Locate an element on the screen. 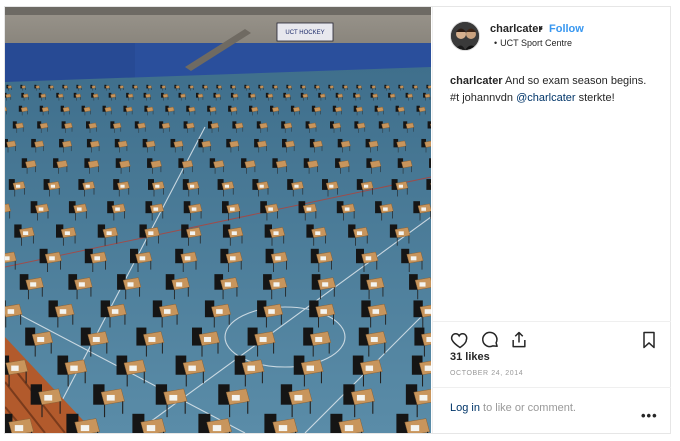  caption-username: charlcater is located at coordinates (476, 81).